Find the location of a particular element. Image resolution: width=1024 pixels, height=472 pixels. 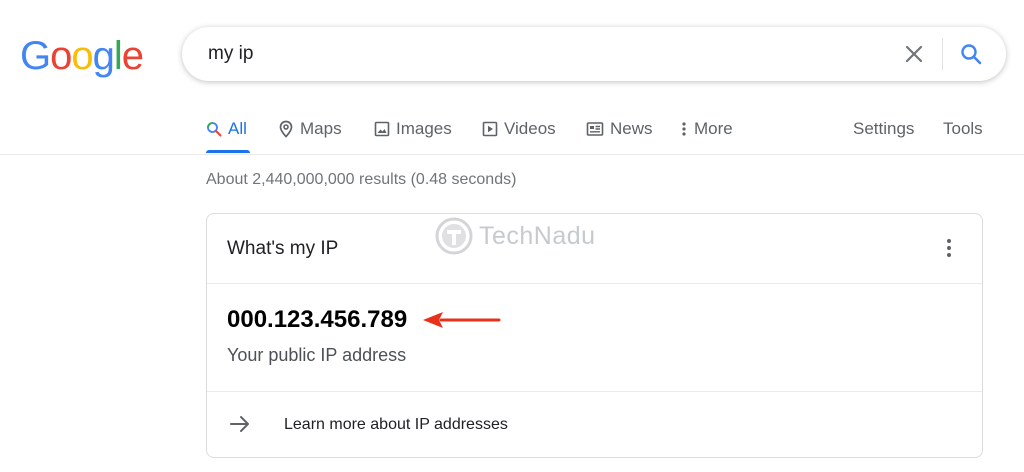

technadu-logo-icon is located at coordinates (454, 236).